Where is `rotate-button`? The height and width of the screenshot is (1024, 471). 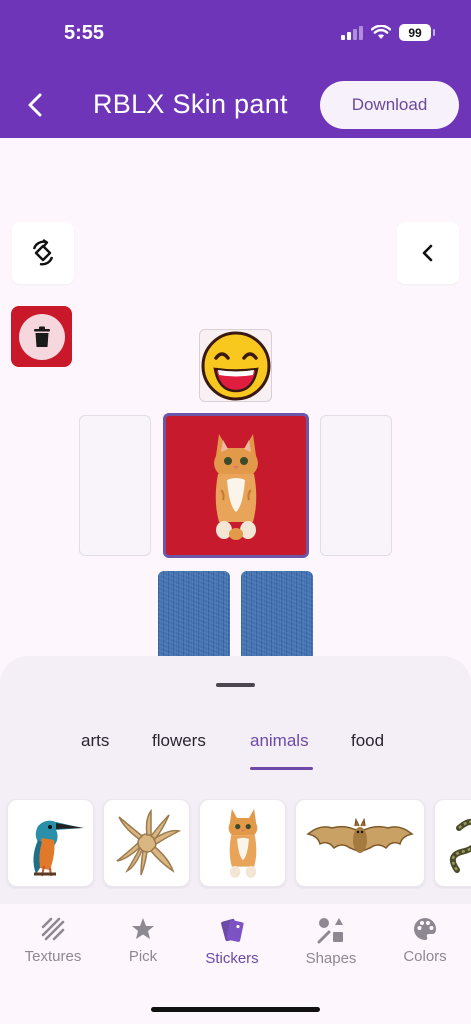
rotate-button is located at coordinates (43, 253).